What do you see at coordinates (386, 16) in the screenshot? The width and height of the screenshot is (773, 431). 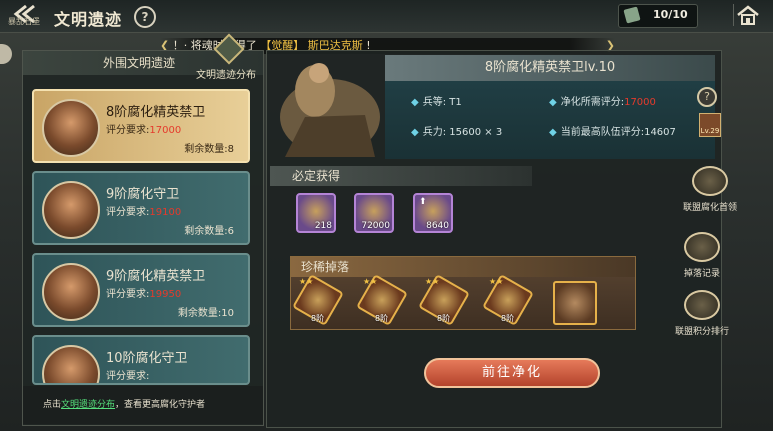 I see `top-bar: 暴乱石堡 文明遗迹 ? 10/10` at bounding box center [386, 16].